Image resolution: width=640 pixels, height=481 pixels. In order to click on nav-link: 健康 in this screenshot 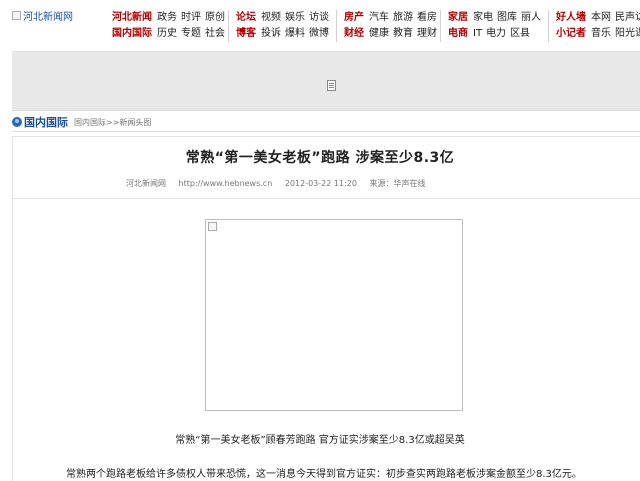, I will do `click(379, 33)`.